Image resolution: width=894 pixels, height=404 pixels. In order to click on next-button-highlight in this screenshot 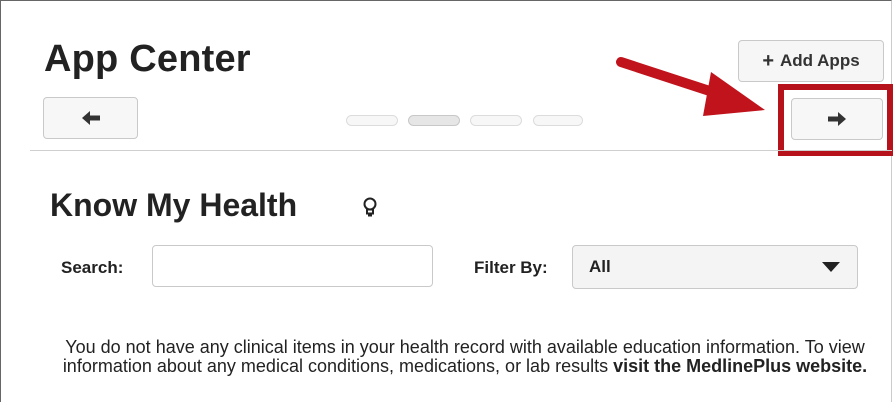, I will do `click(835, 120)`.